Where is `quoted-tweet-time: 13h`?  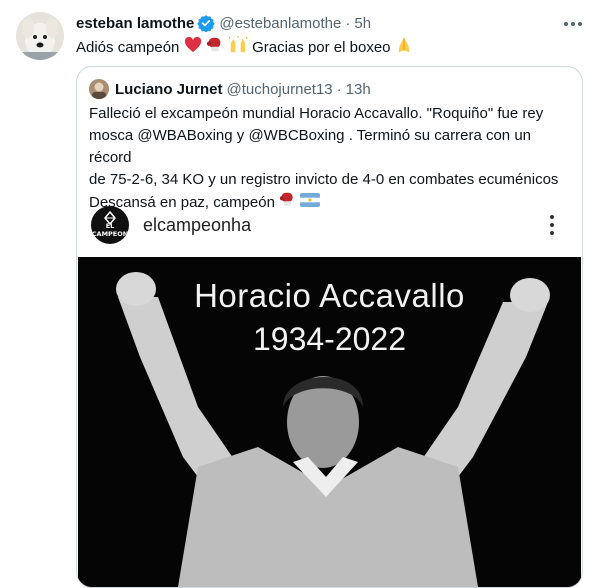
quoted-tweet-time: 13h is located at coordinates (358, 89).